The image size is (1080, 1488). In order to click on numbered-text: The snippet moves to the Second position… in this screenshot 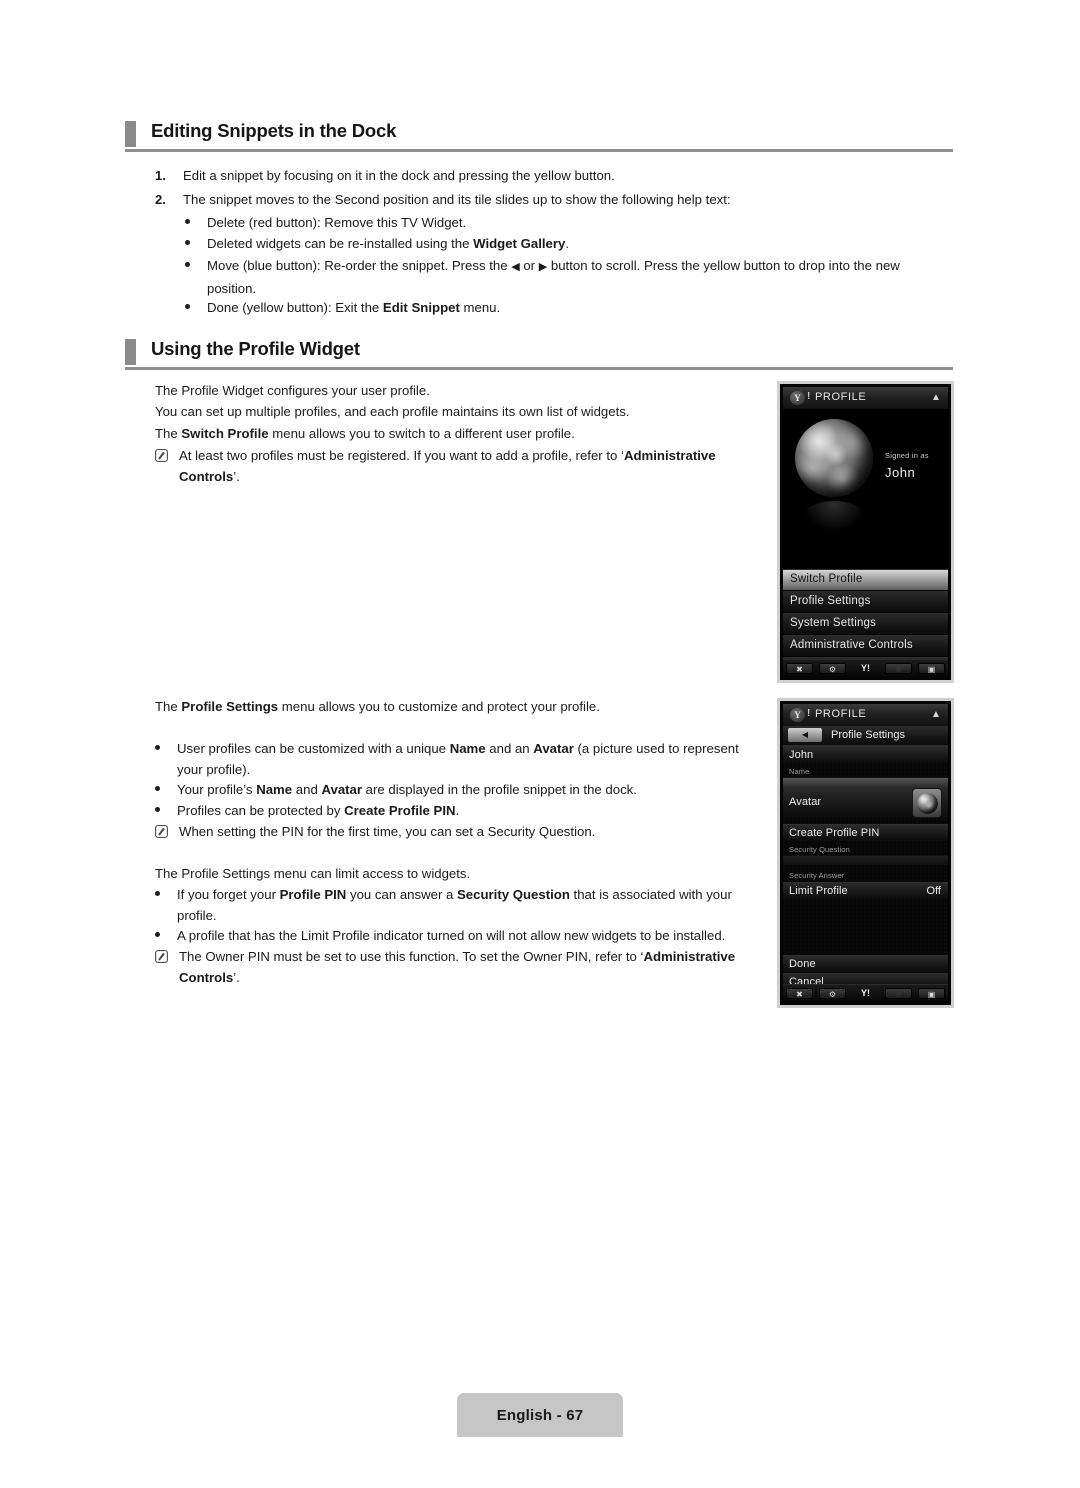, I will do `click(457, 199)`.